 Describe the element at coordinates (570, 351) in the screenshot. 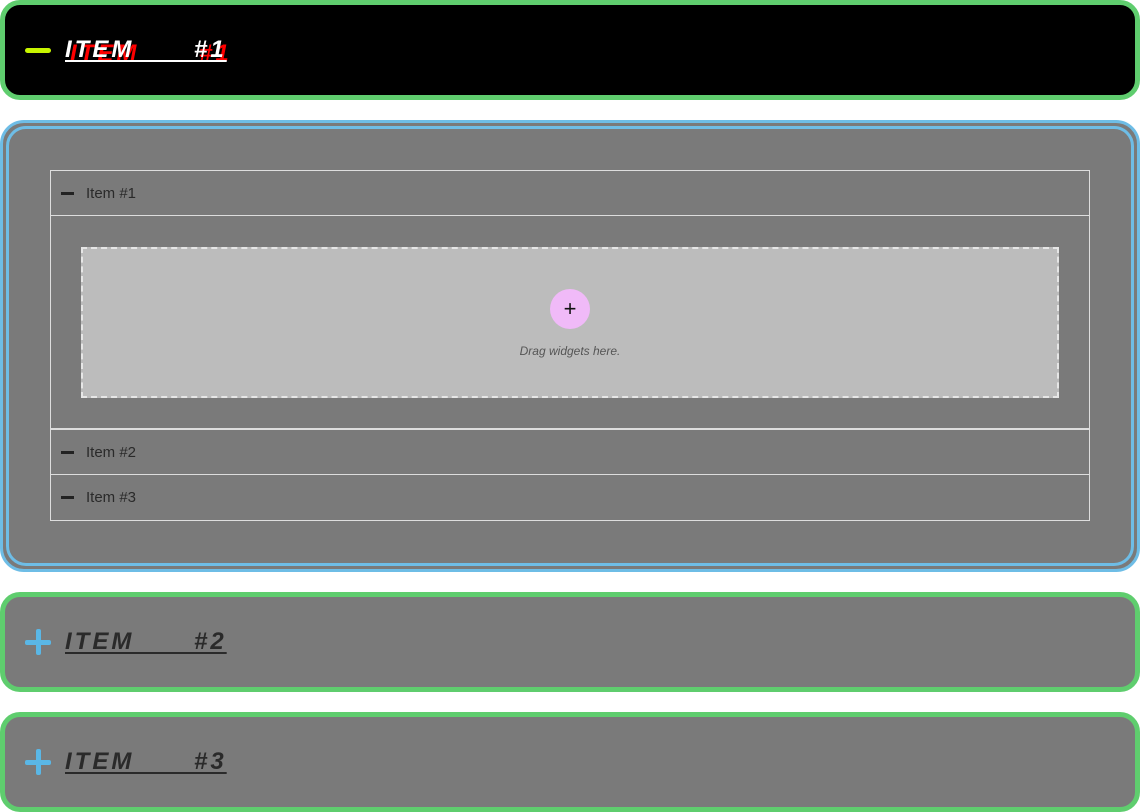

I see `dropzone-hint: Drag widgets here.` at that location.